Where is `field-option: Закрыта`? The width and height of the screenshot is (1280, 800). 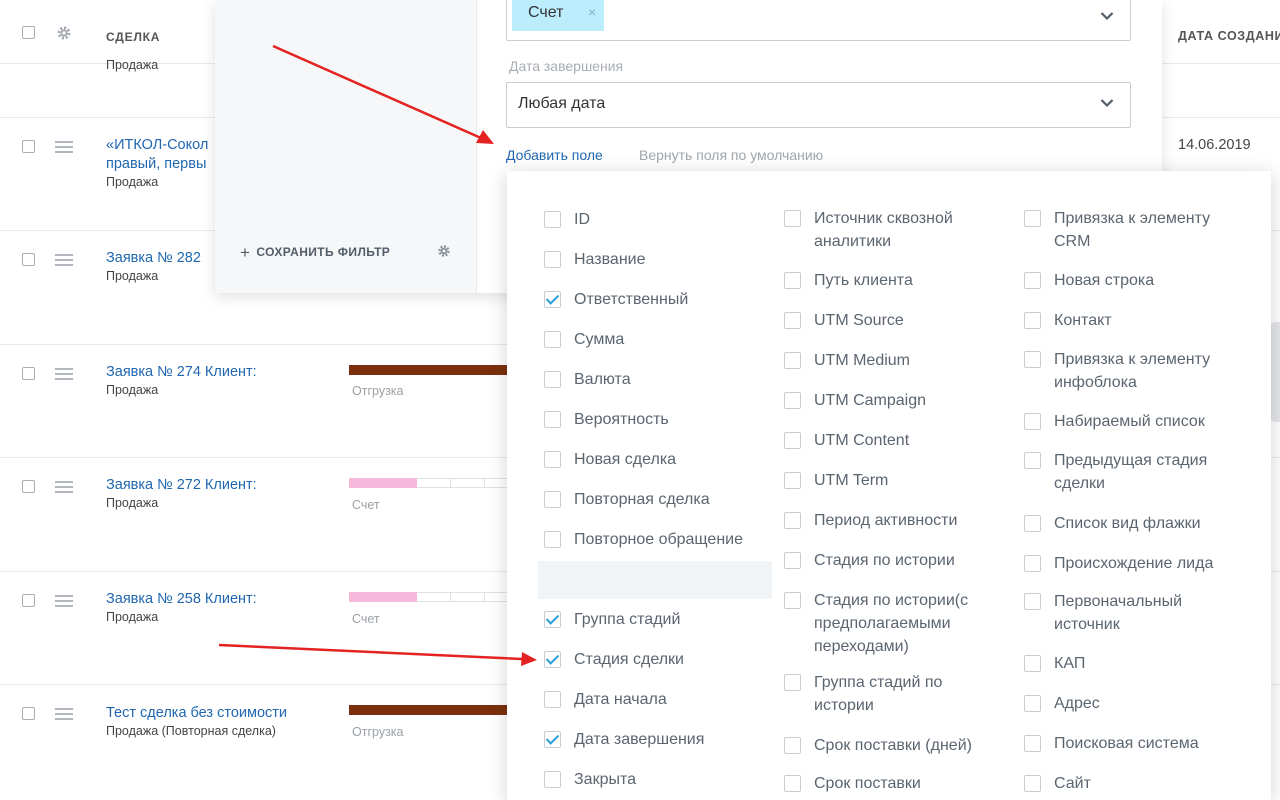 field-option: Закрыта is located at coordinates (644, 779).